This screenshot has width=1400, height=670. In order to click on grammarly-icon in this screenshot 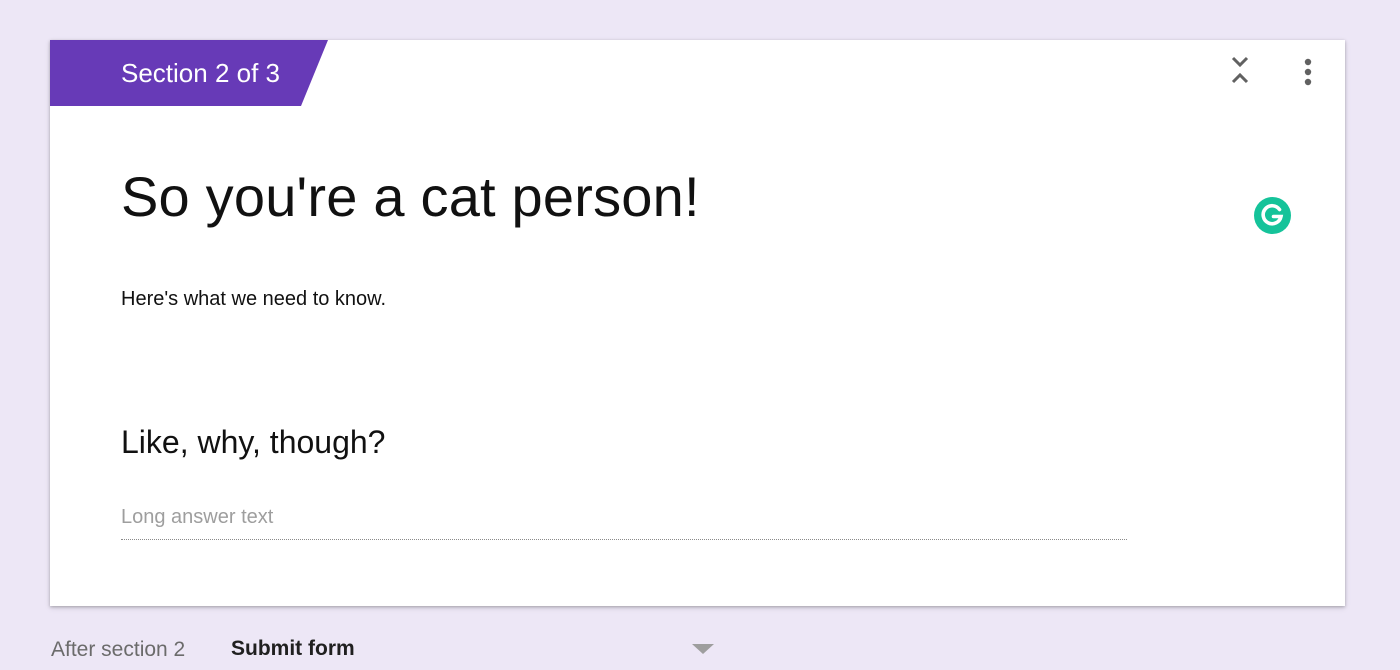, I will do `click(1272, 215)`.